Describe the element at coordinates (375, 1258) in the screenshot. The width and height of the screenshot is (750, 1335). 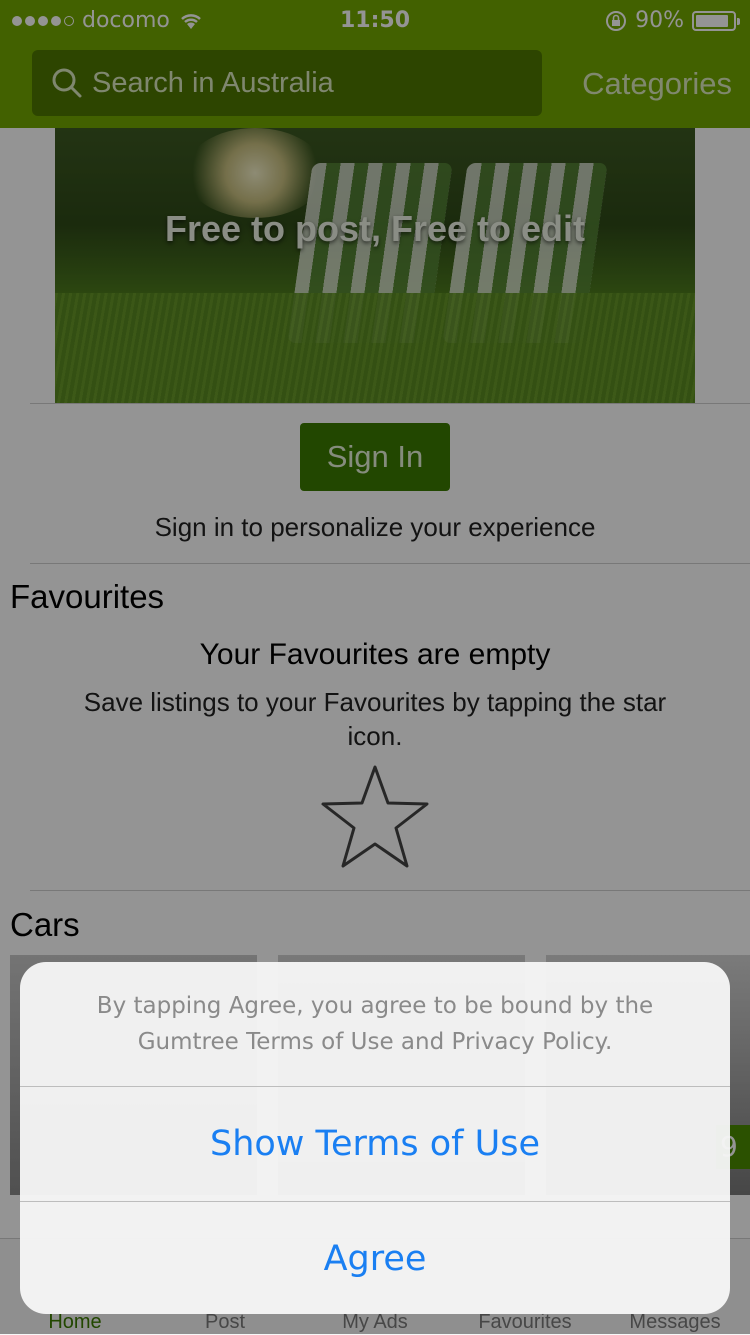
I see `agree-button: Agree` at that location.